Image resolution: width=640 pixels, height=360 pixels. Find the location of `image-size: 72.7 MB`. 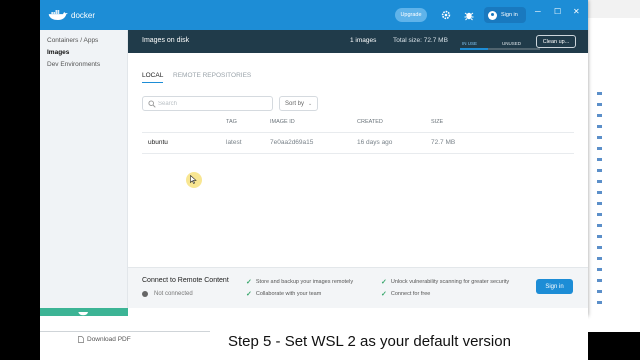

image-size: 72.7 MB is located at coordinates (443, 142).